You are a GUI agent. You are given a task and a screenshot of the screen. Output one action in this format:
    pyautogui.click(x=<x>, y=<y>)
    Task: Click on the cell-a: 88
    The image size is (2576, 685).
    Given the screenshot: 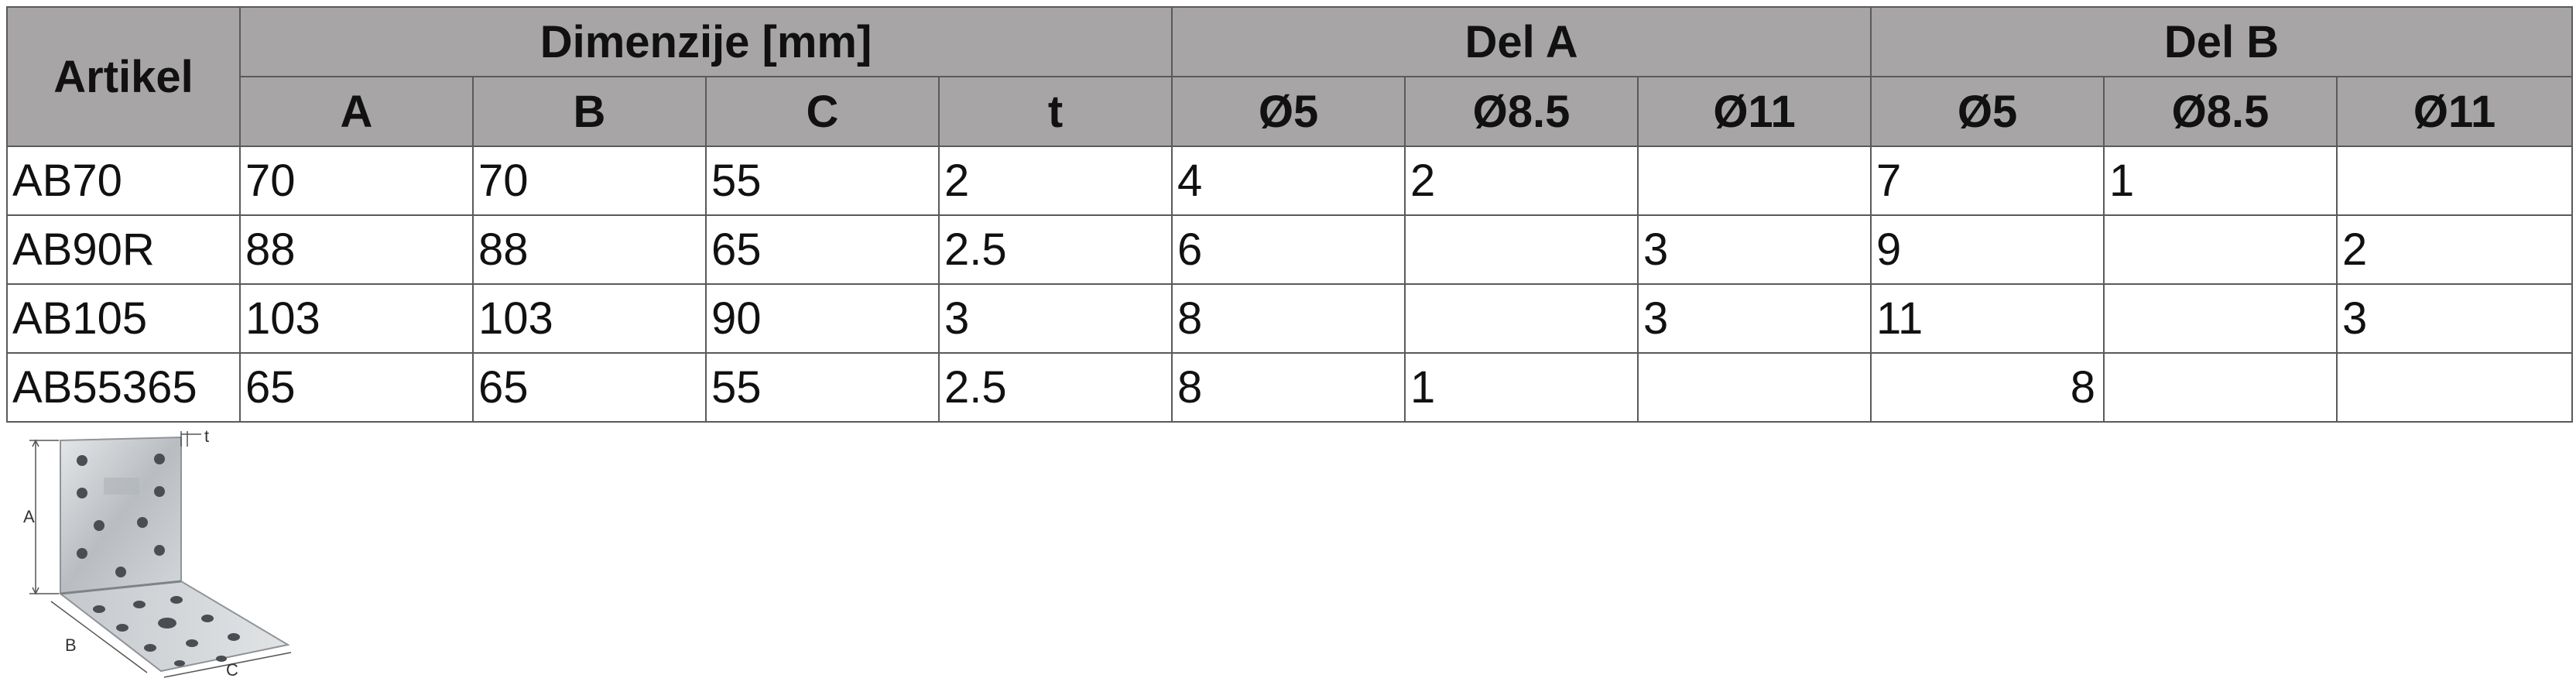 What is the action you would take?
    pyautogui.click(x=356, y=249)
    